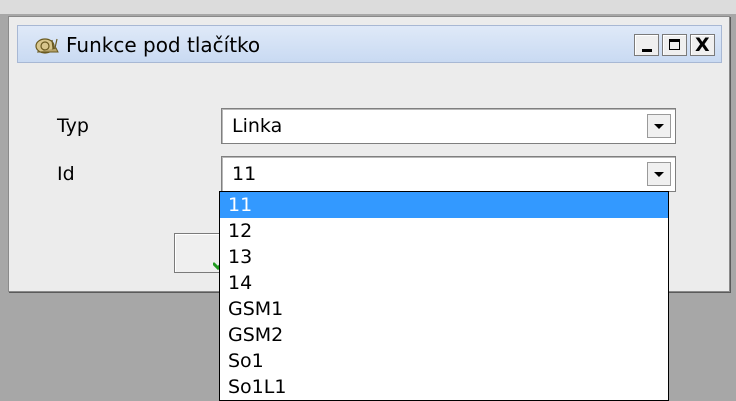 This screenshot has width=736, height=401. I want to click on id-select: 11, so click(448, 174).